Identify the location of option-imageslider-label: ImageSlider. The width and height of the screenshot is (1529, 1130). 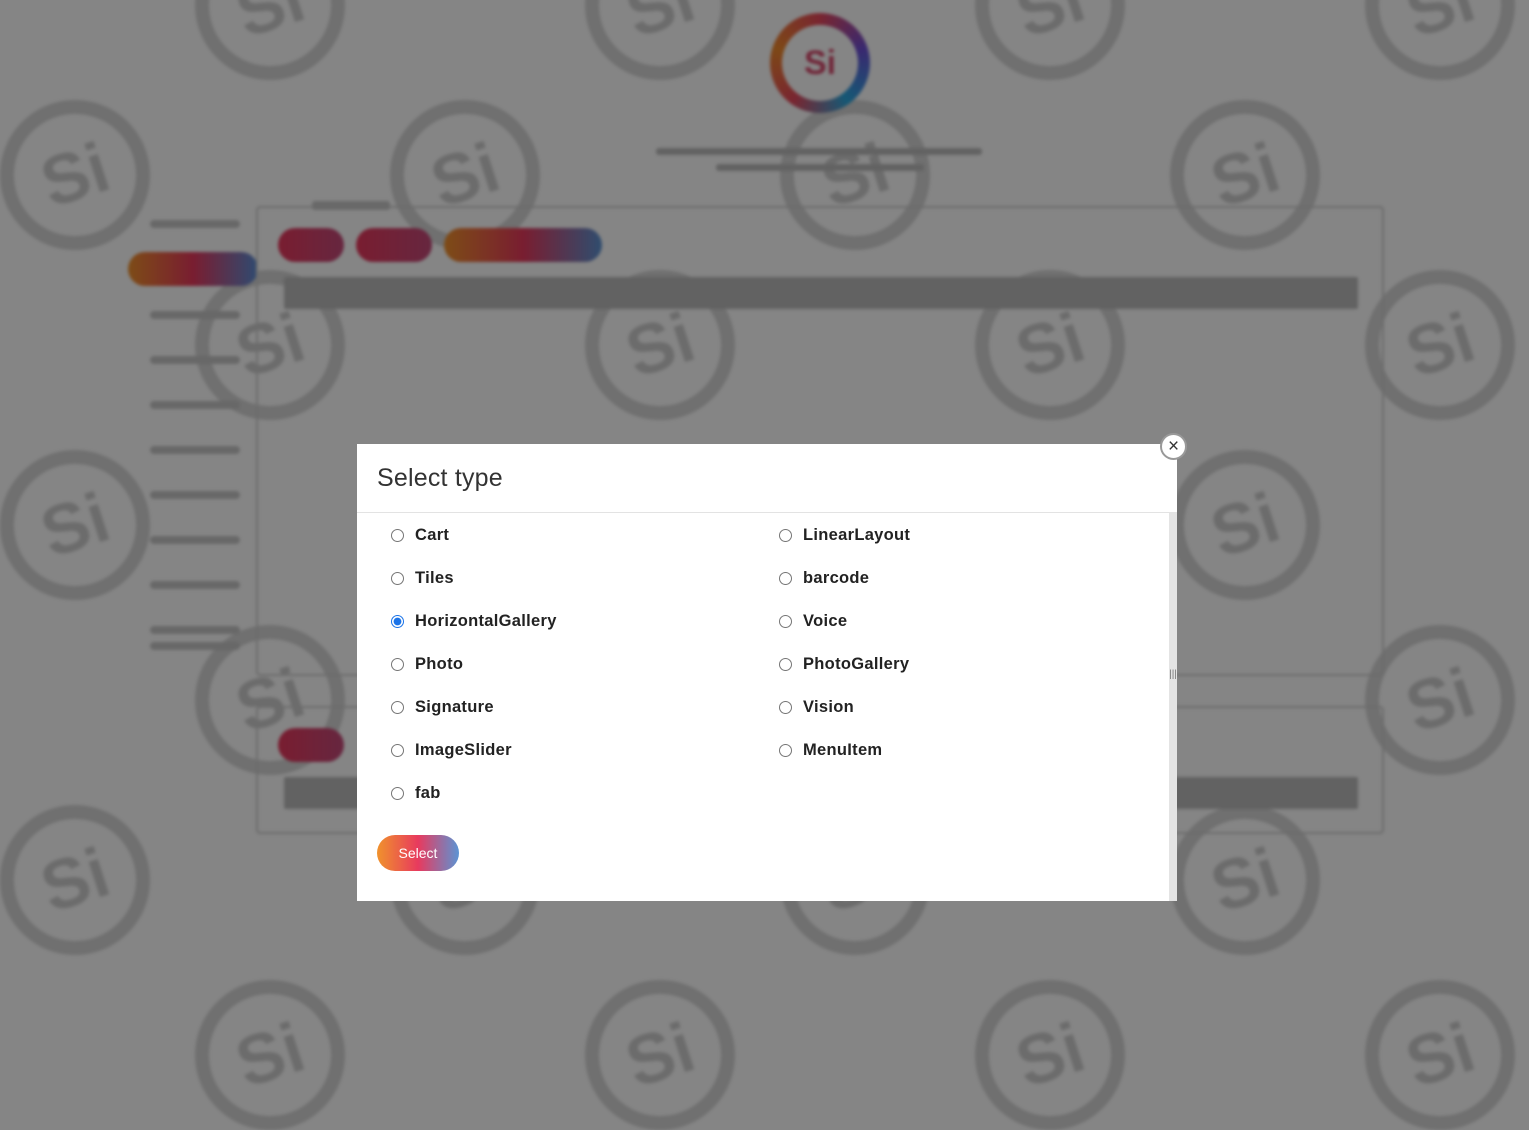
(463, 750).